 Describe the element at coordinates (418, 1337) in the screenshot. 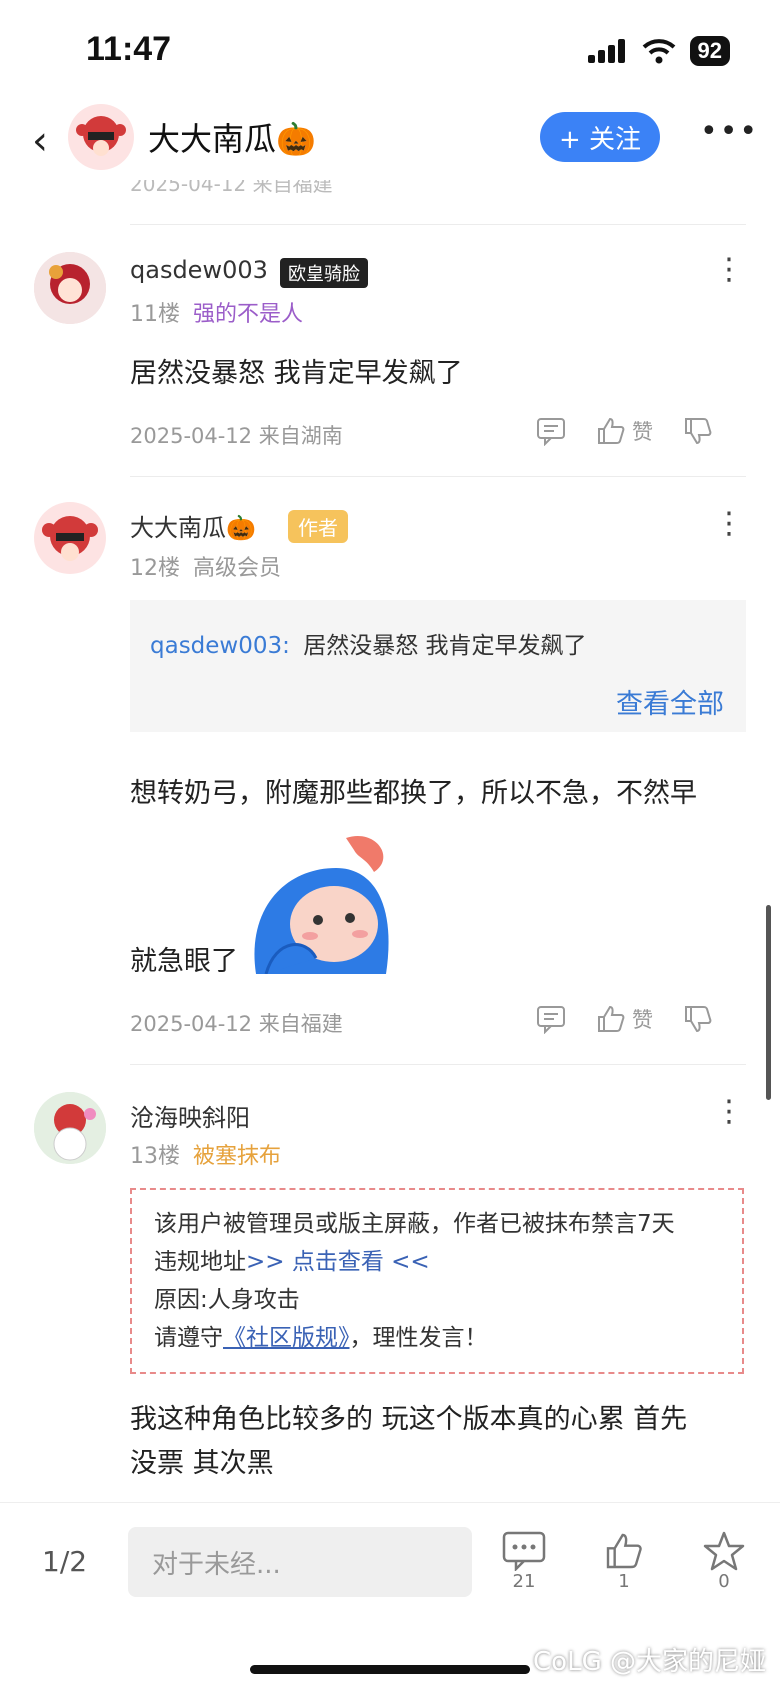

I see `ban-rules-suffix: ，理性发言！` at that location.